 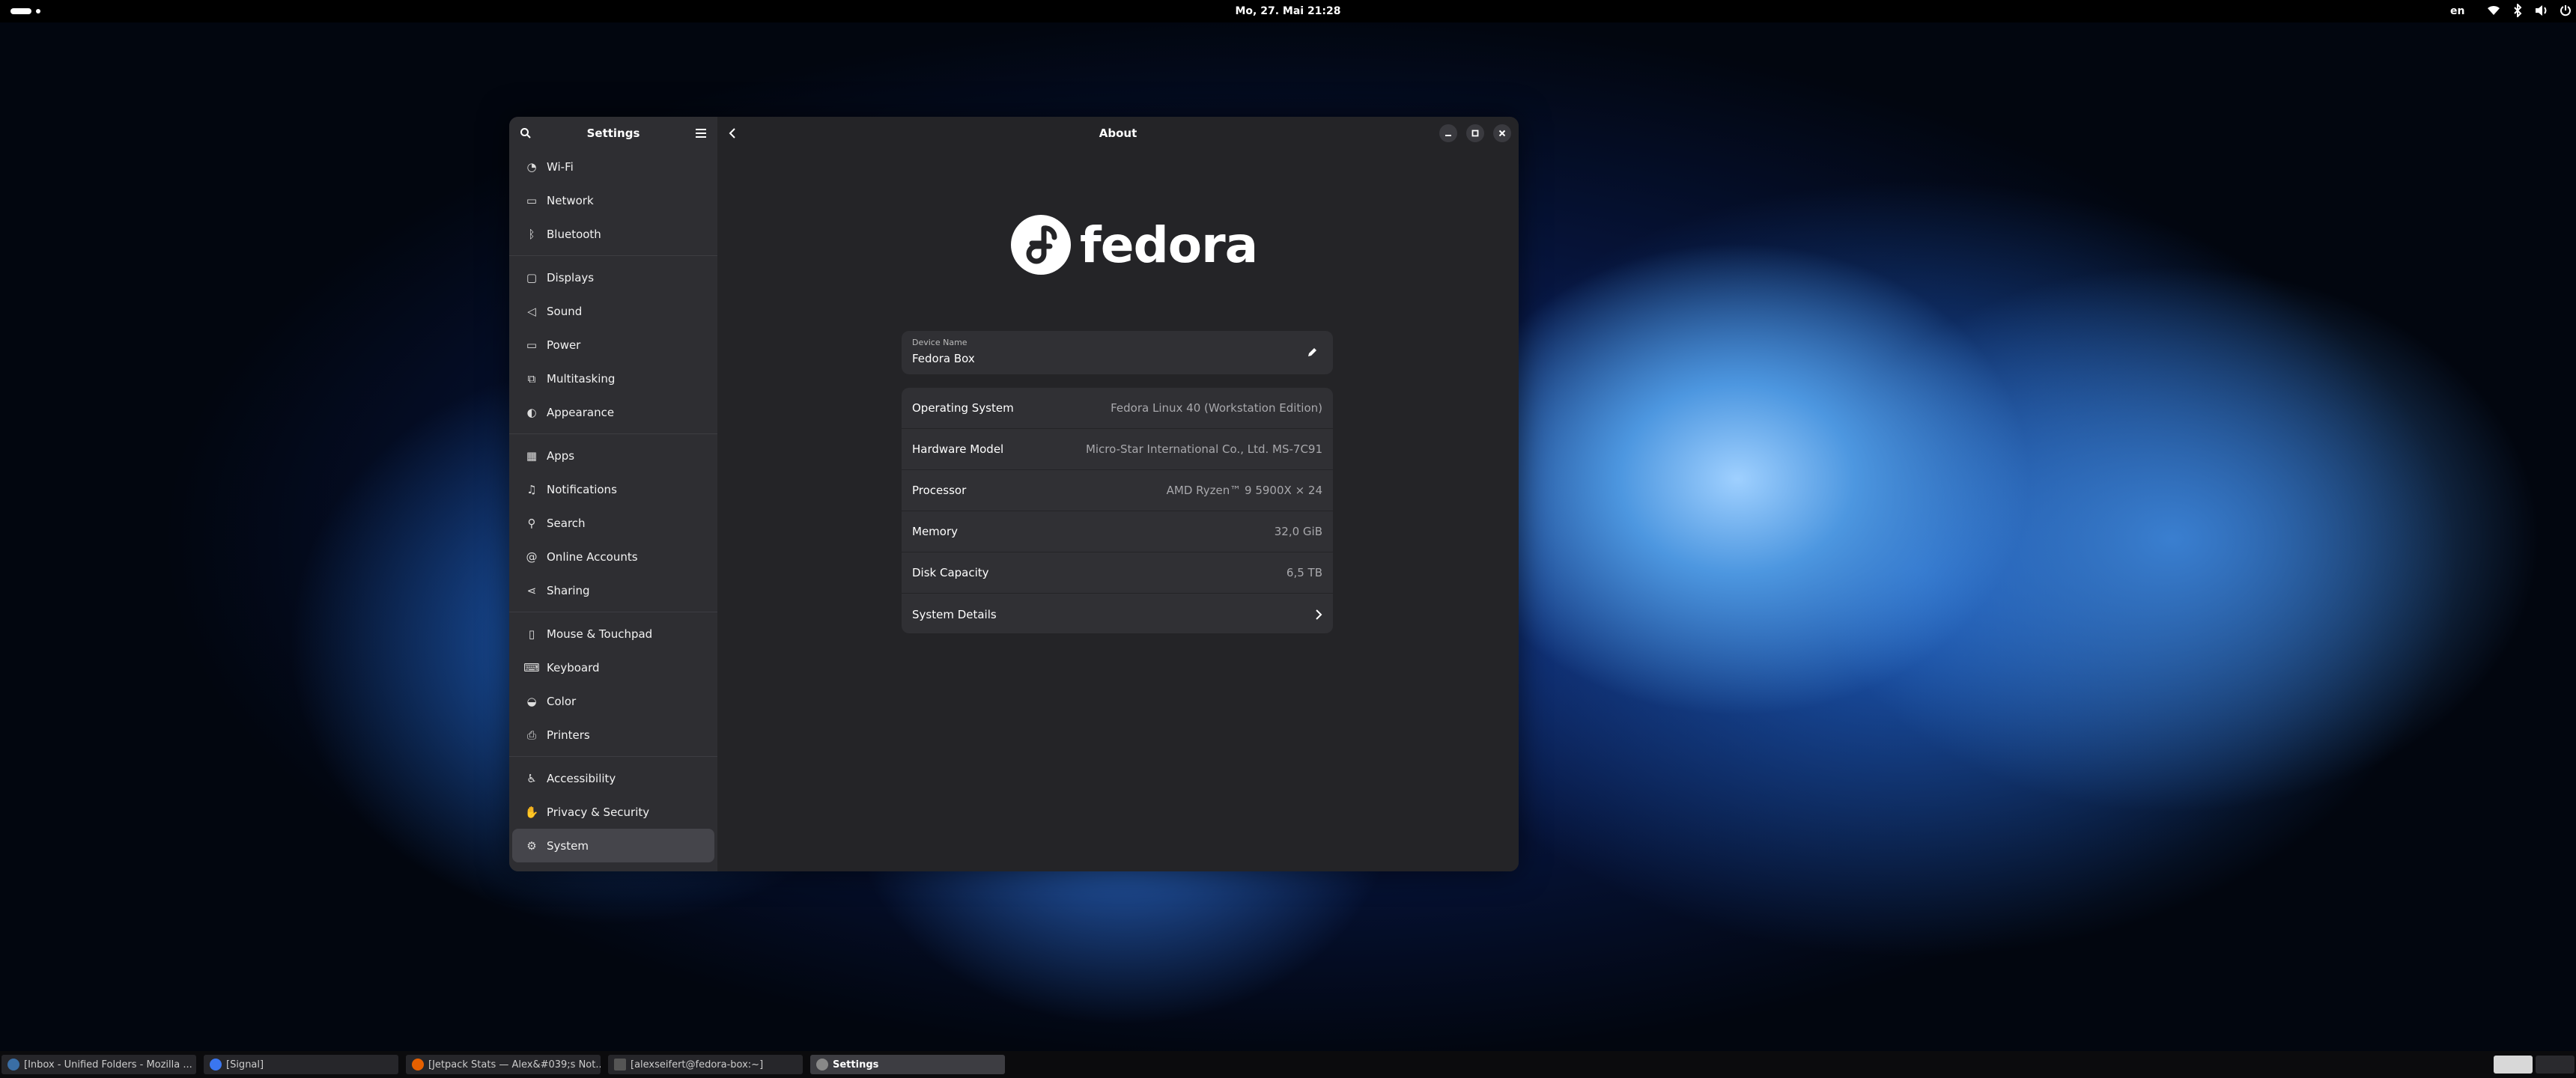 I want to click on printer-icon: ⎙, so click(x=531, y=735).